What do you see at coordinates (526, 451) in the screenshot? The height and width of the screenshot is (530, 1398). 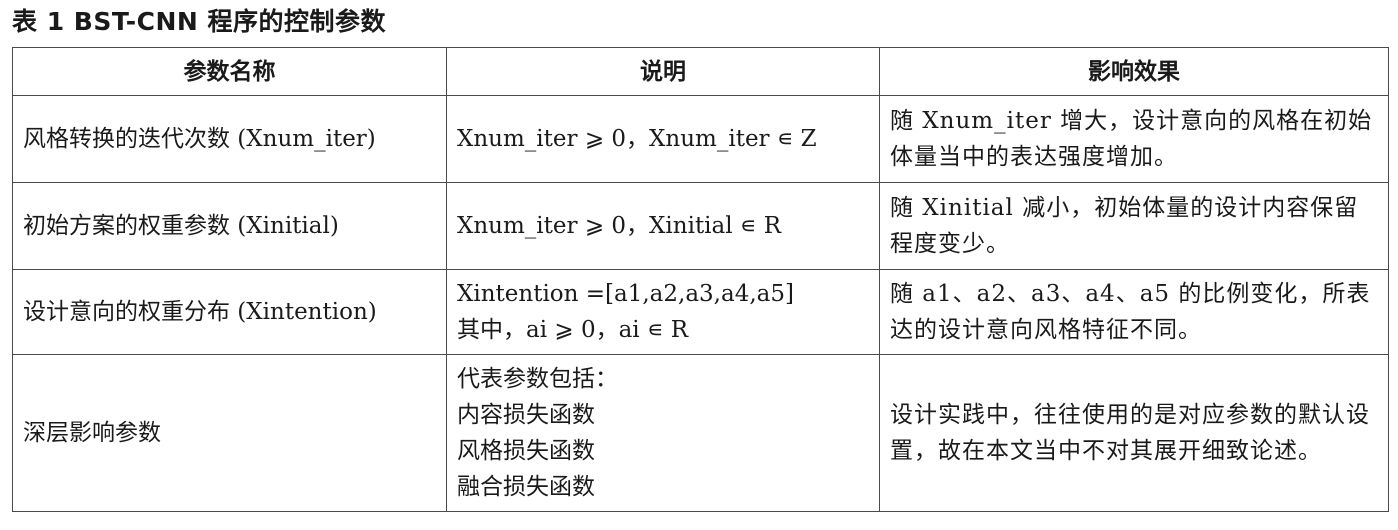 I see `description-line: 风格损失函数` at bounding box center [526, 451].